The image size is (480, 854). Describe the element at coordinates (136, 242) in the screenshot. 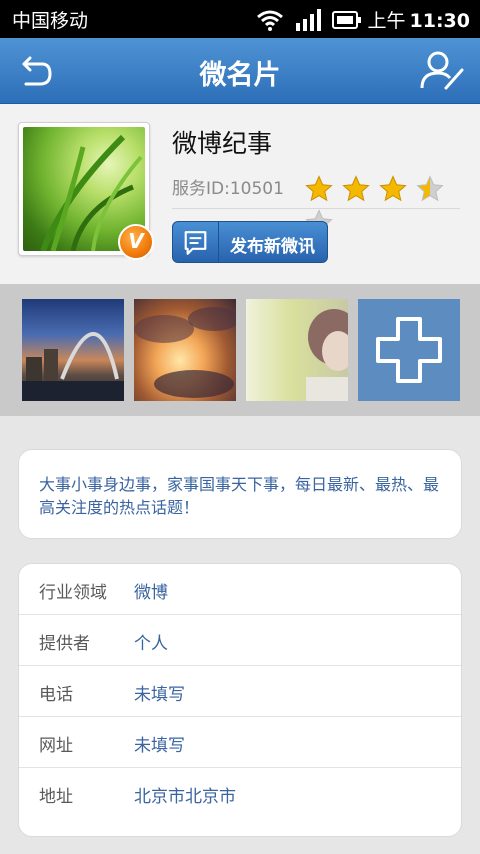

I see `verified-badge: V` at that location.